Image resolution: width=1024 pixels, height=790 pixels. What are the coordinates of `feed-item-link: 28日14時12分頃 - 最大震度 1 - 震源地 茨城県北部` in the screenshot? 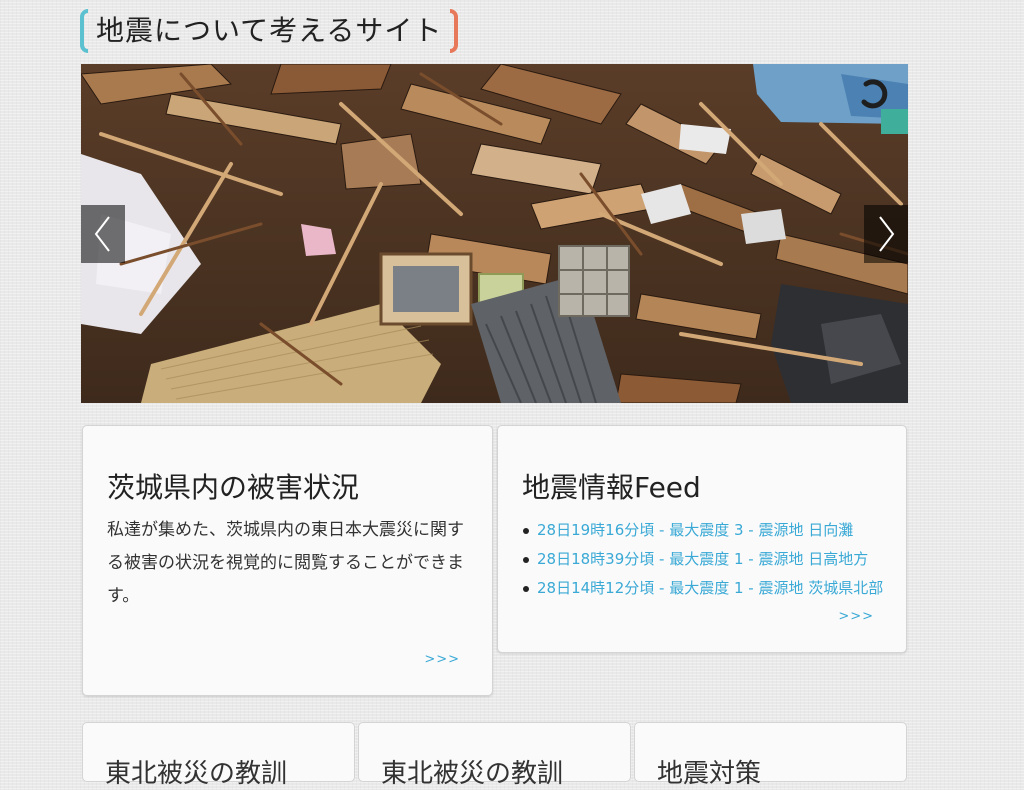 It's located at (710, 588).